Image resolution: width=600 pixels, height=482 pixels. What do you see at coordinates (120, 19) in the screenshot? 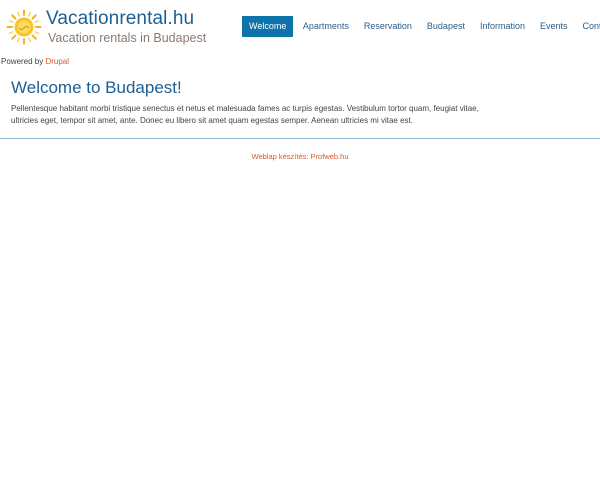
I see `site-name-link: Vacationrental.hu` at bounding box center [120, 19].